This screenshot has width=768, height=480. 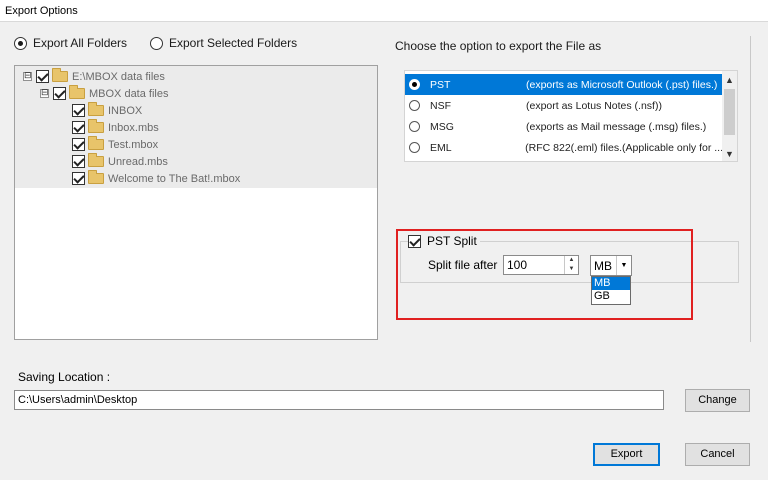 What do you see at coordinates (441, 147) in the screenshot?
I see `format-name: EML` at bounding box center [441, 147].